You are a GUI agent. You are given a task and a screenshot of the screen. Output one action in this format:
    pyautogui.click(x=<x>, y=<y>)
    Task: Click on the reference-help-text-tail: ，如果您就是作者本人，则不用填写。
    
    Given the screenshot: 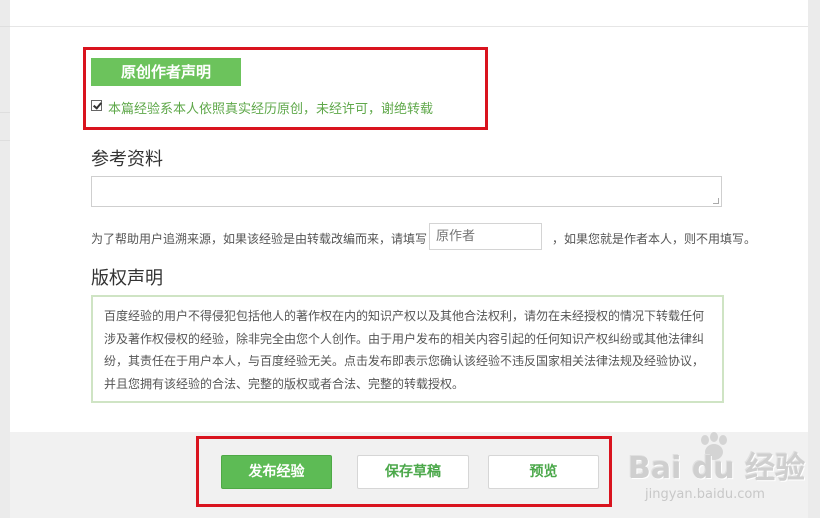 What is the action you would take?
    pyautogui.click(x=654, y=239)
    